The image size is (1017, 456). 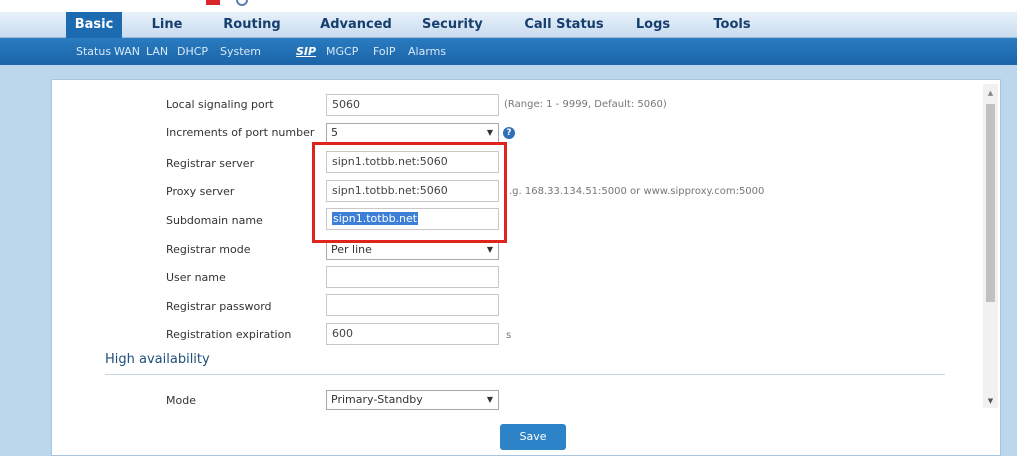 I want to click on subtab-alarms: Alarms, so click(x=427, y=51).